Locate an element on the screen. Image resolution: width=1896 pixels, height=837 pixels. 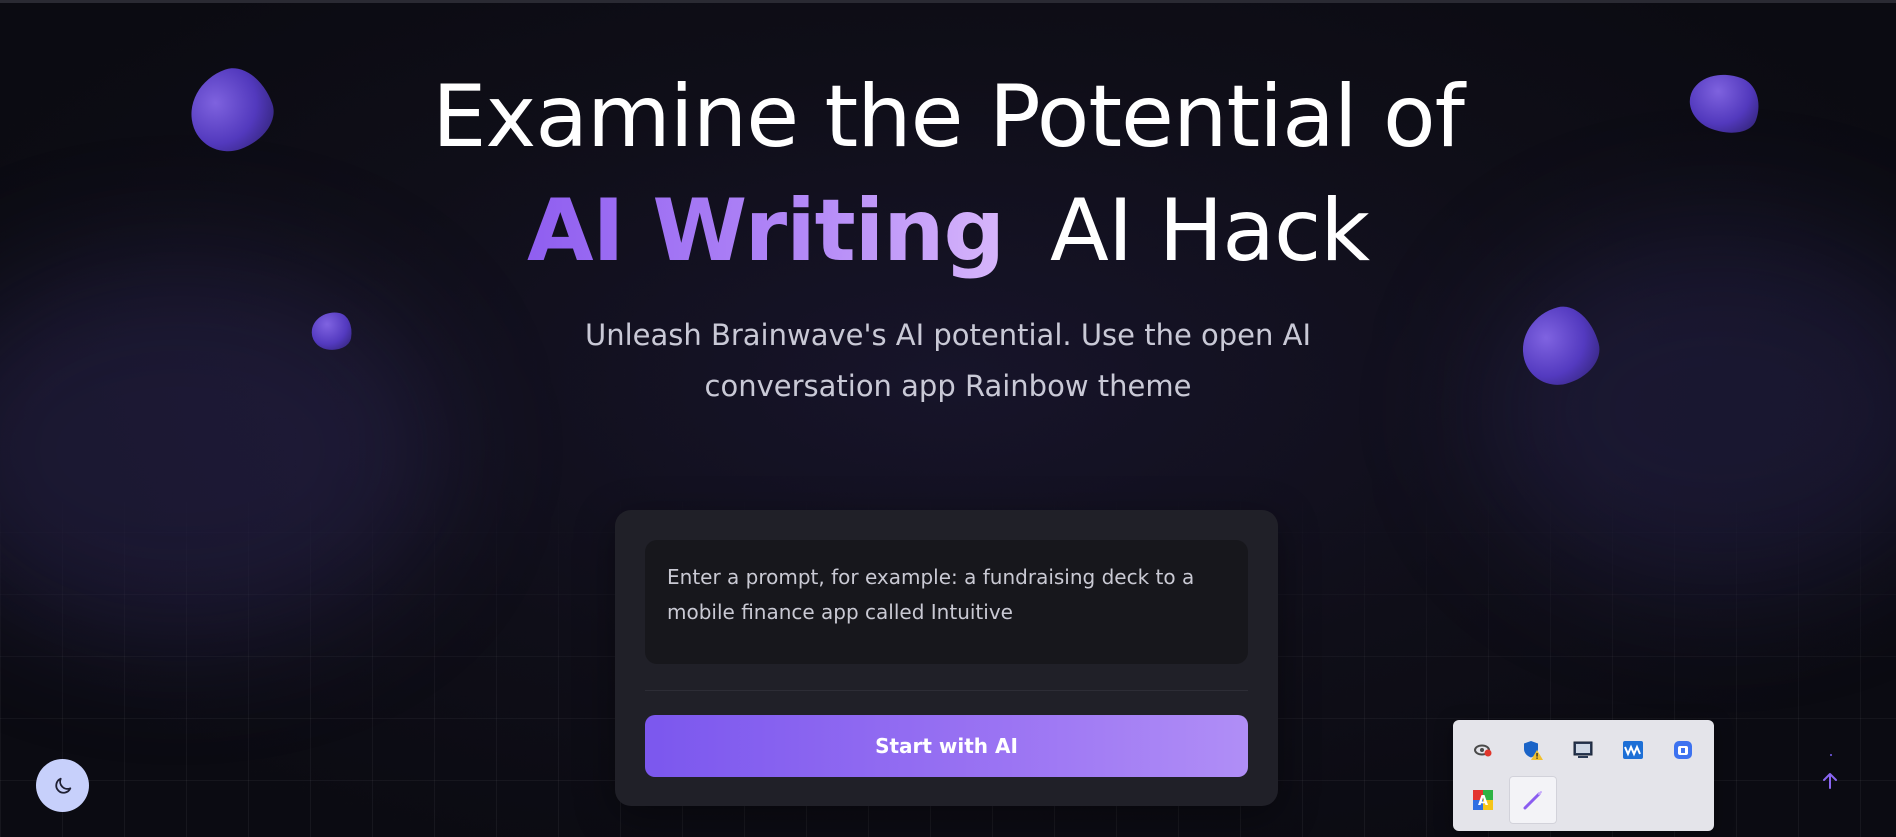
cloud-sync-icon is located at coordinates (1683, 750).